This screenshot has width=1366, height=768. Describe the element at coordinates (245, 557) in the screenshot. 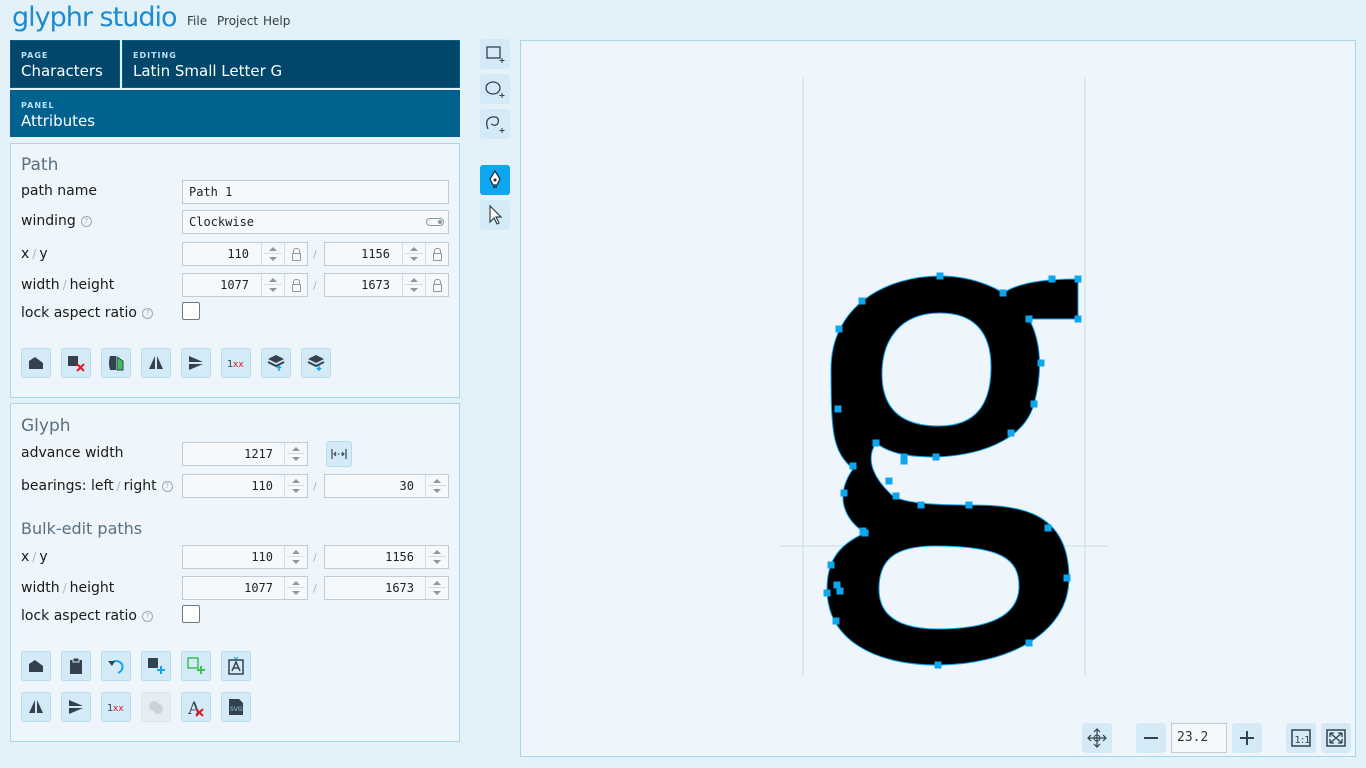

I see `bulk-x-input: 110` at that location.